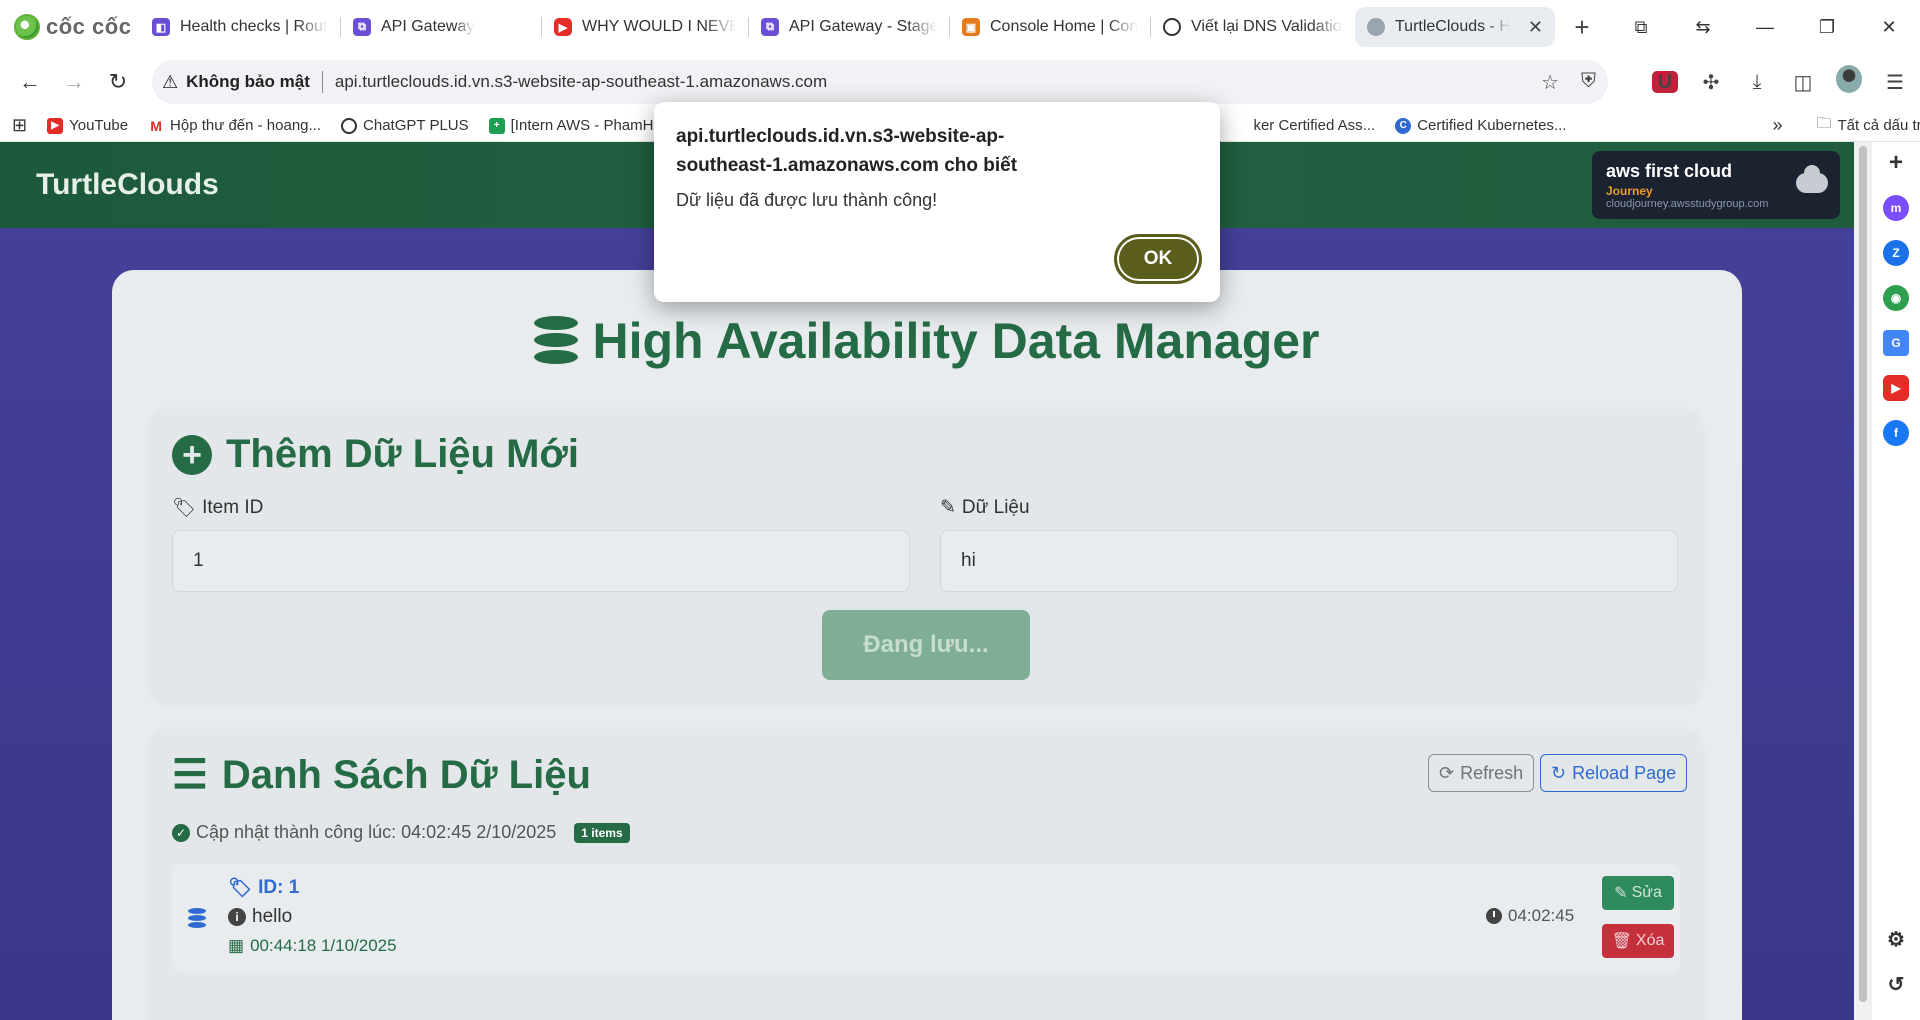  What do you see at coordinates (1158, 259) in the screenshot?
I see `ok-button: OK` at bounding box center [1158, 259].